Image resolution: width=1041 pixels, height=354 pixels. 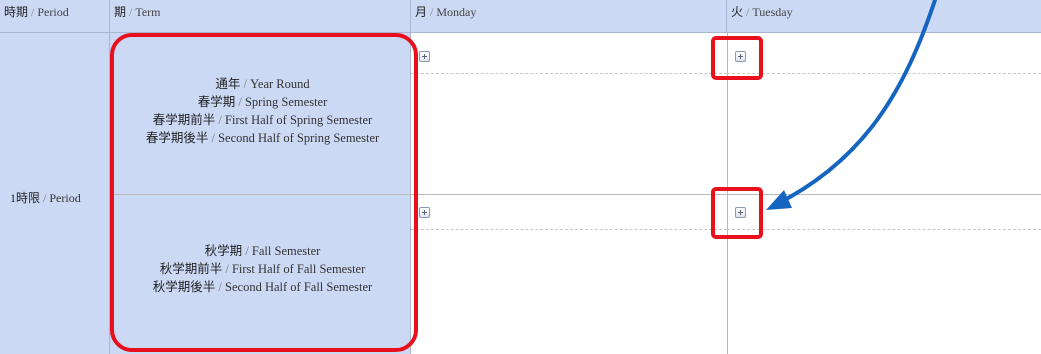 What do you see at coordinates (851, 105) in the screenshot?
I see `curved-arrow-icon` at bounding box center [851, 105].